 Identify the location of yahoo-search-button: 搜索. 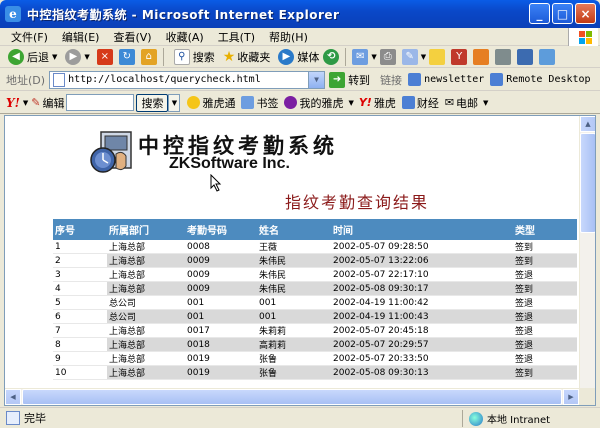
(152, 102).